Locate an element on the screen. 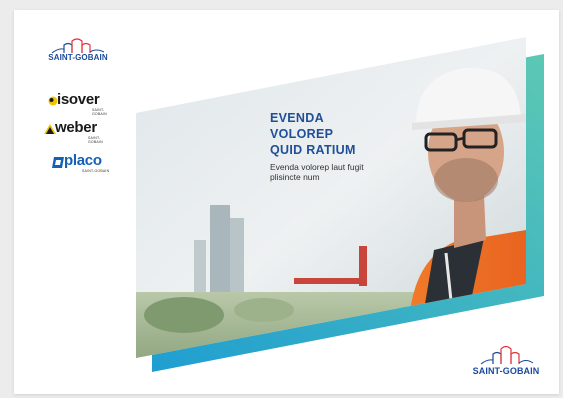 This screenshot has height=398, width=563. weber-logo: weber SAINT-GOBAIN is located at coordinates (79, 132).